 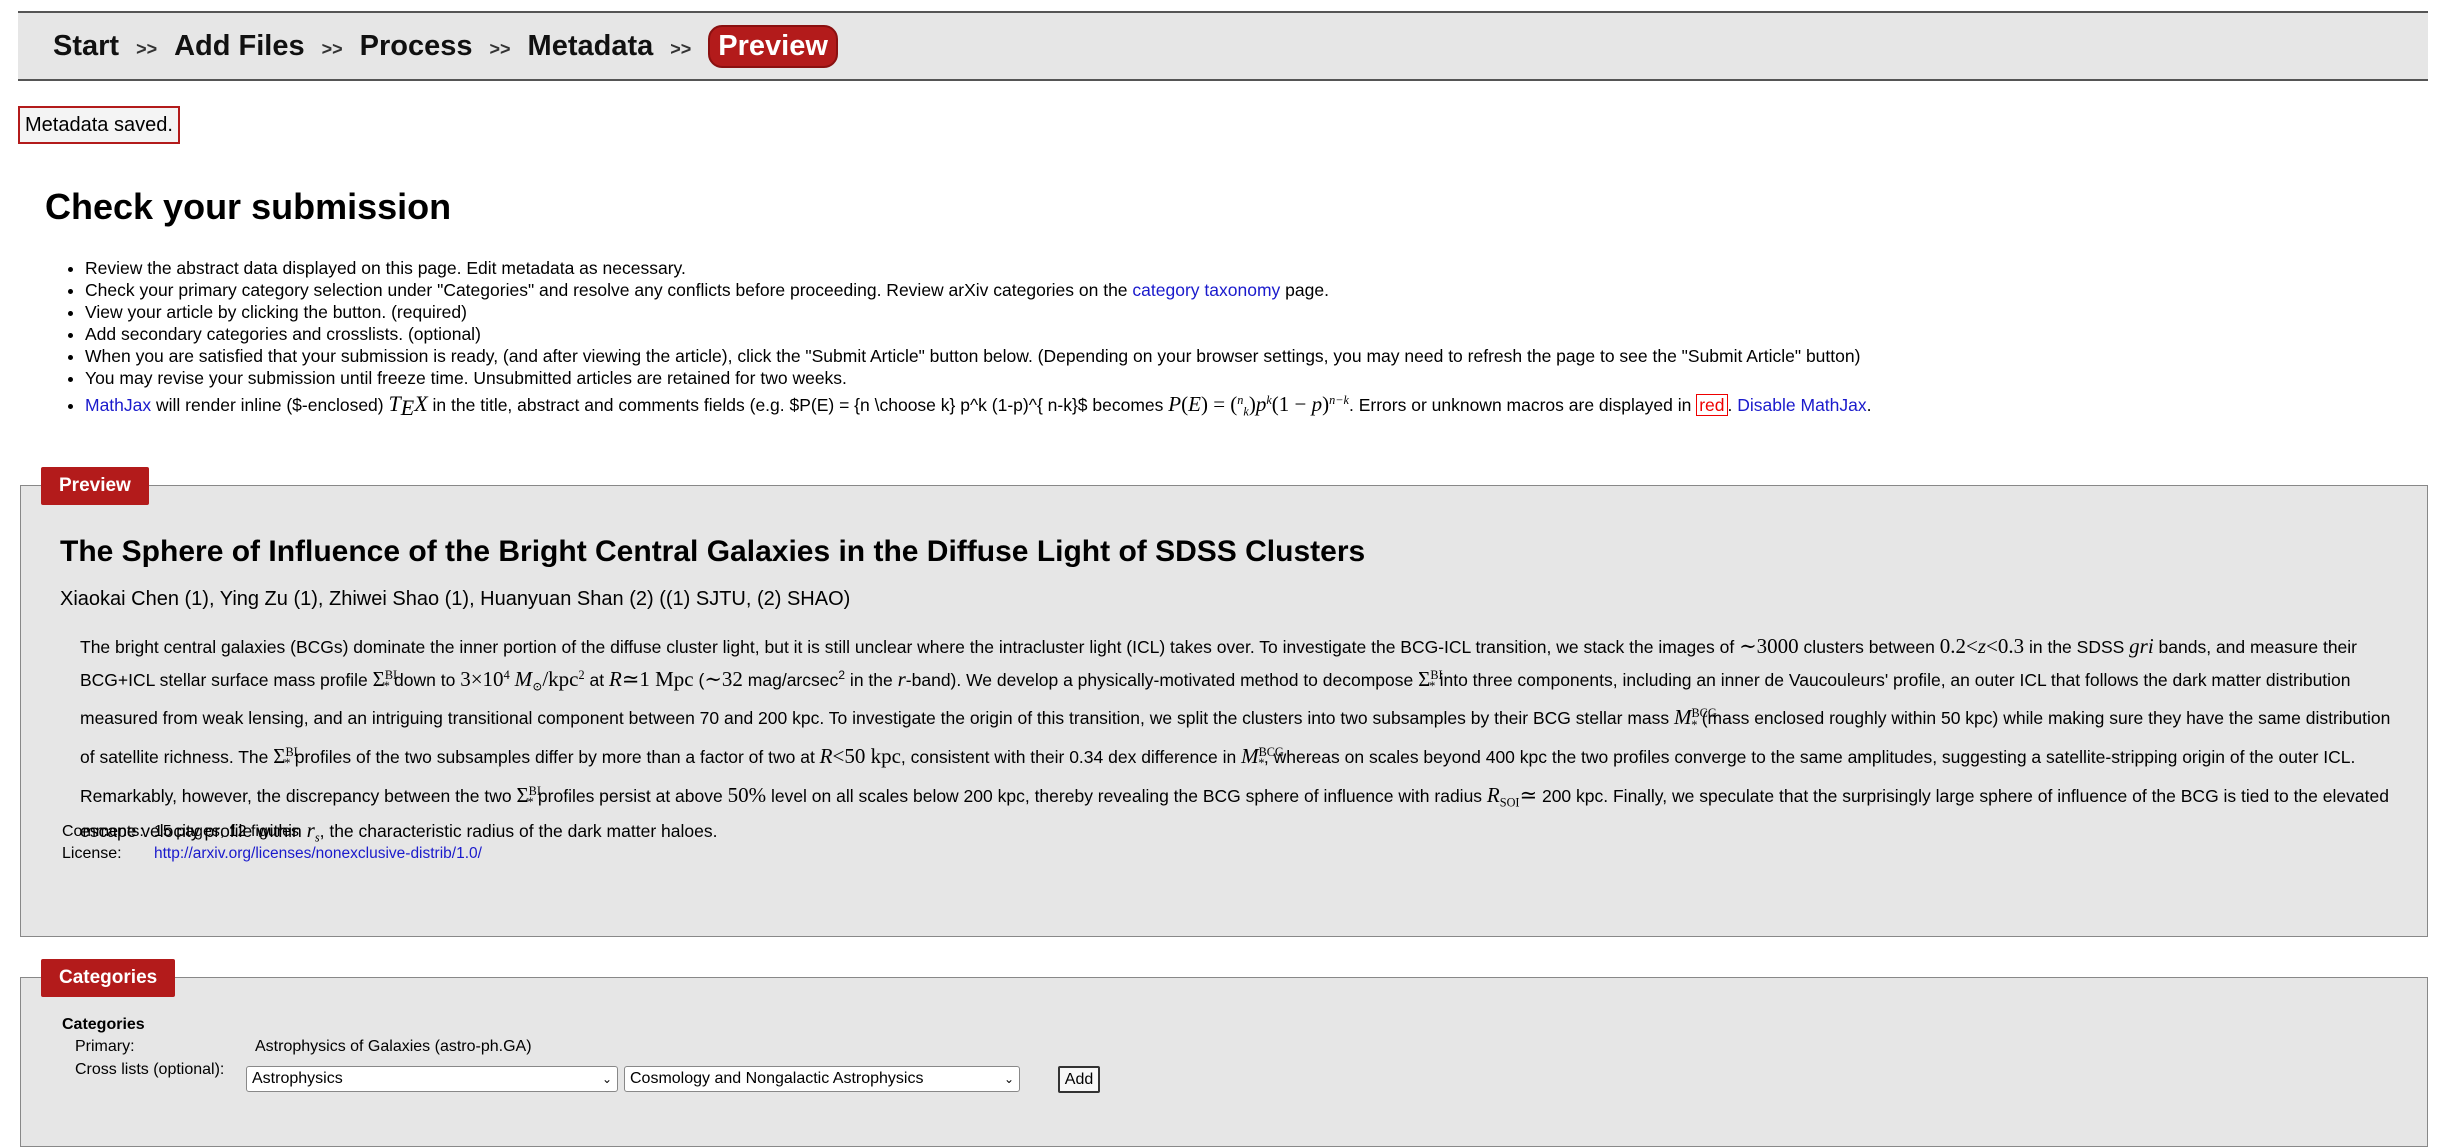 What do you see at coordinates (1206, 290) in the screenshot?
I see `category-taxonomy-link: category taxonomy` at bounding box center [1206, 290].